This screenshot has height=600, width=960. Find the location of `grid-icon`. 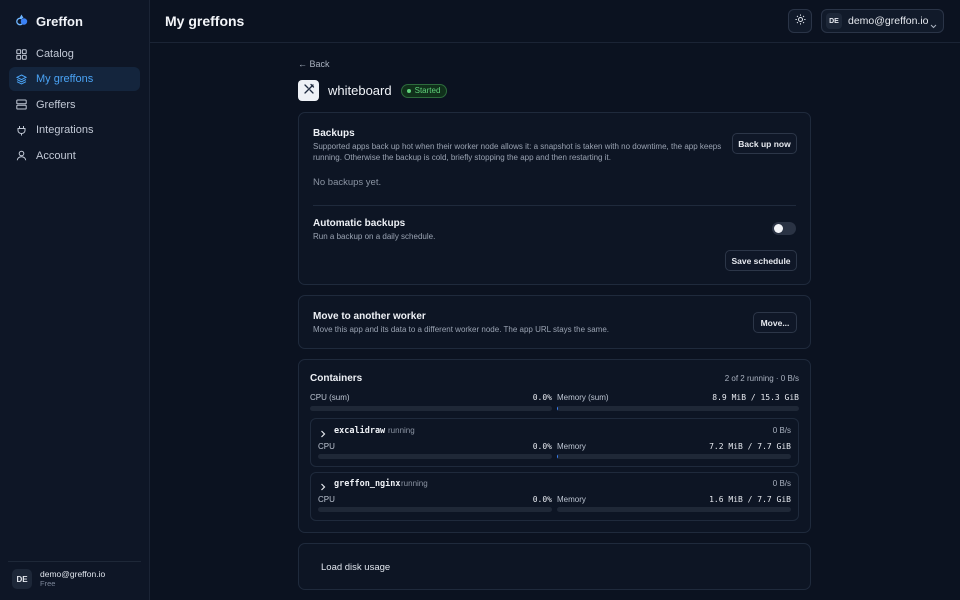

grid-icon is located at coordinates (21, 54).